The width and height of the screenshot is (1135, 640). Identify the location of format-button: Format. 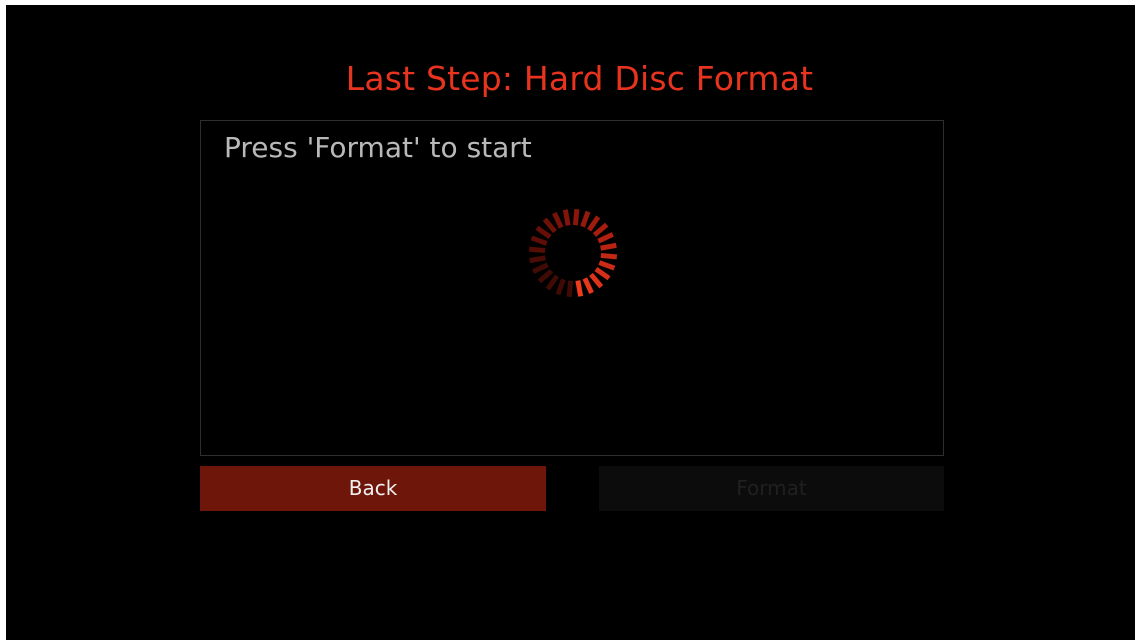
(771, 488).